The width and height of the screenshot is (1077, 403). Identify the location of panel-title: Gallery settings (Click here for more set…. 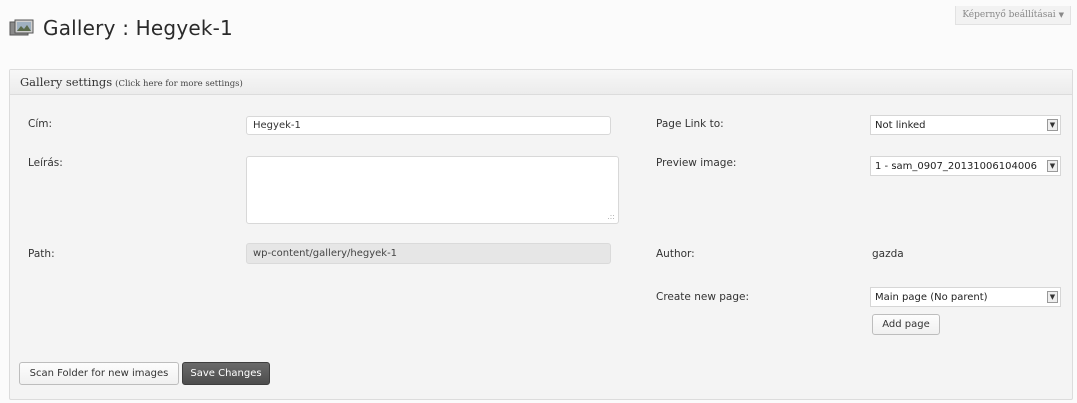
(131, 82).